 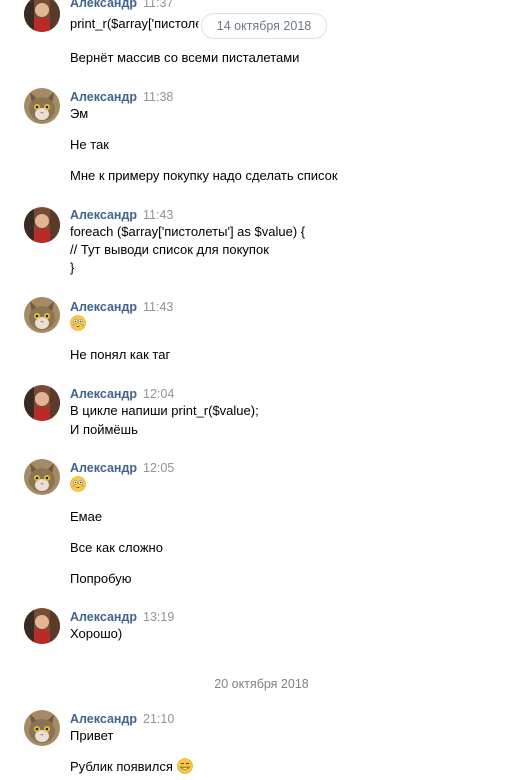 I want to click on message-text: Эм, so click(x=79, y=113).